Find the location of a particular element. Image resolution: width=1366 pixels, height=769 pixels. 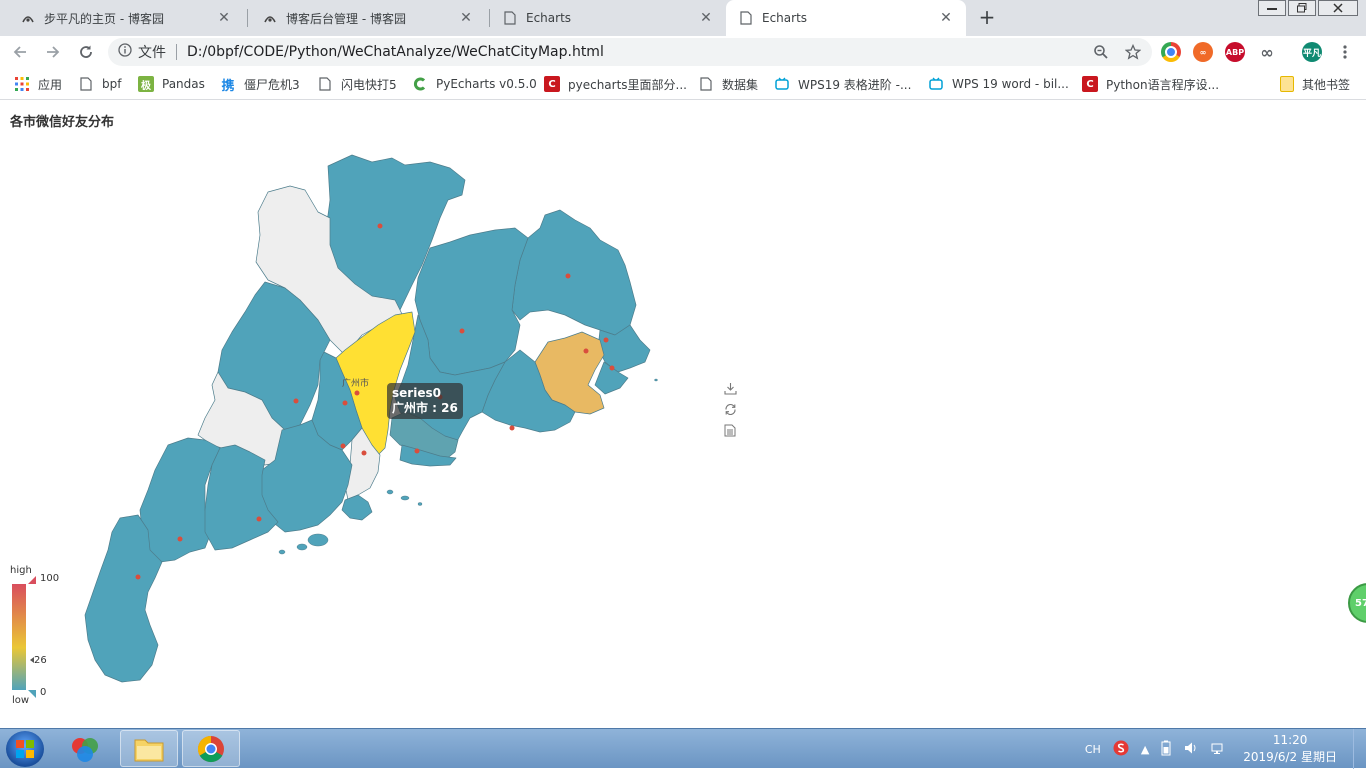

reload-button is located at coordinates (86, 52).